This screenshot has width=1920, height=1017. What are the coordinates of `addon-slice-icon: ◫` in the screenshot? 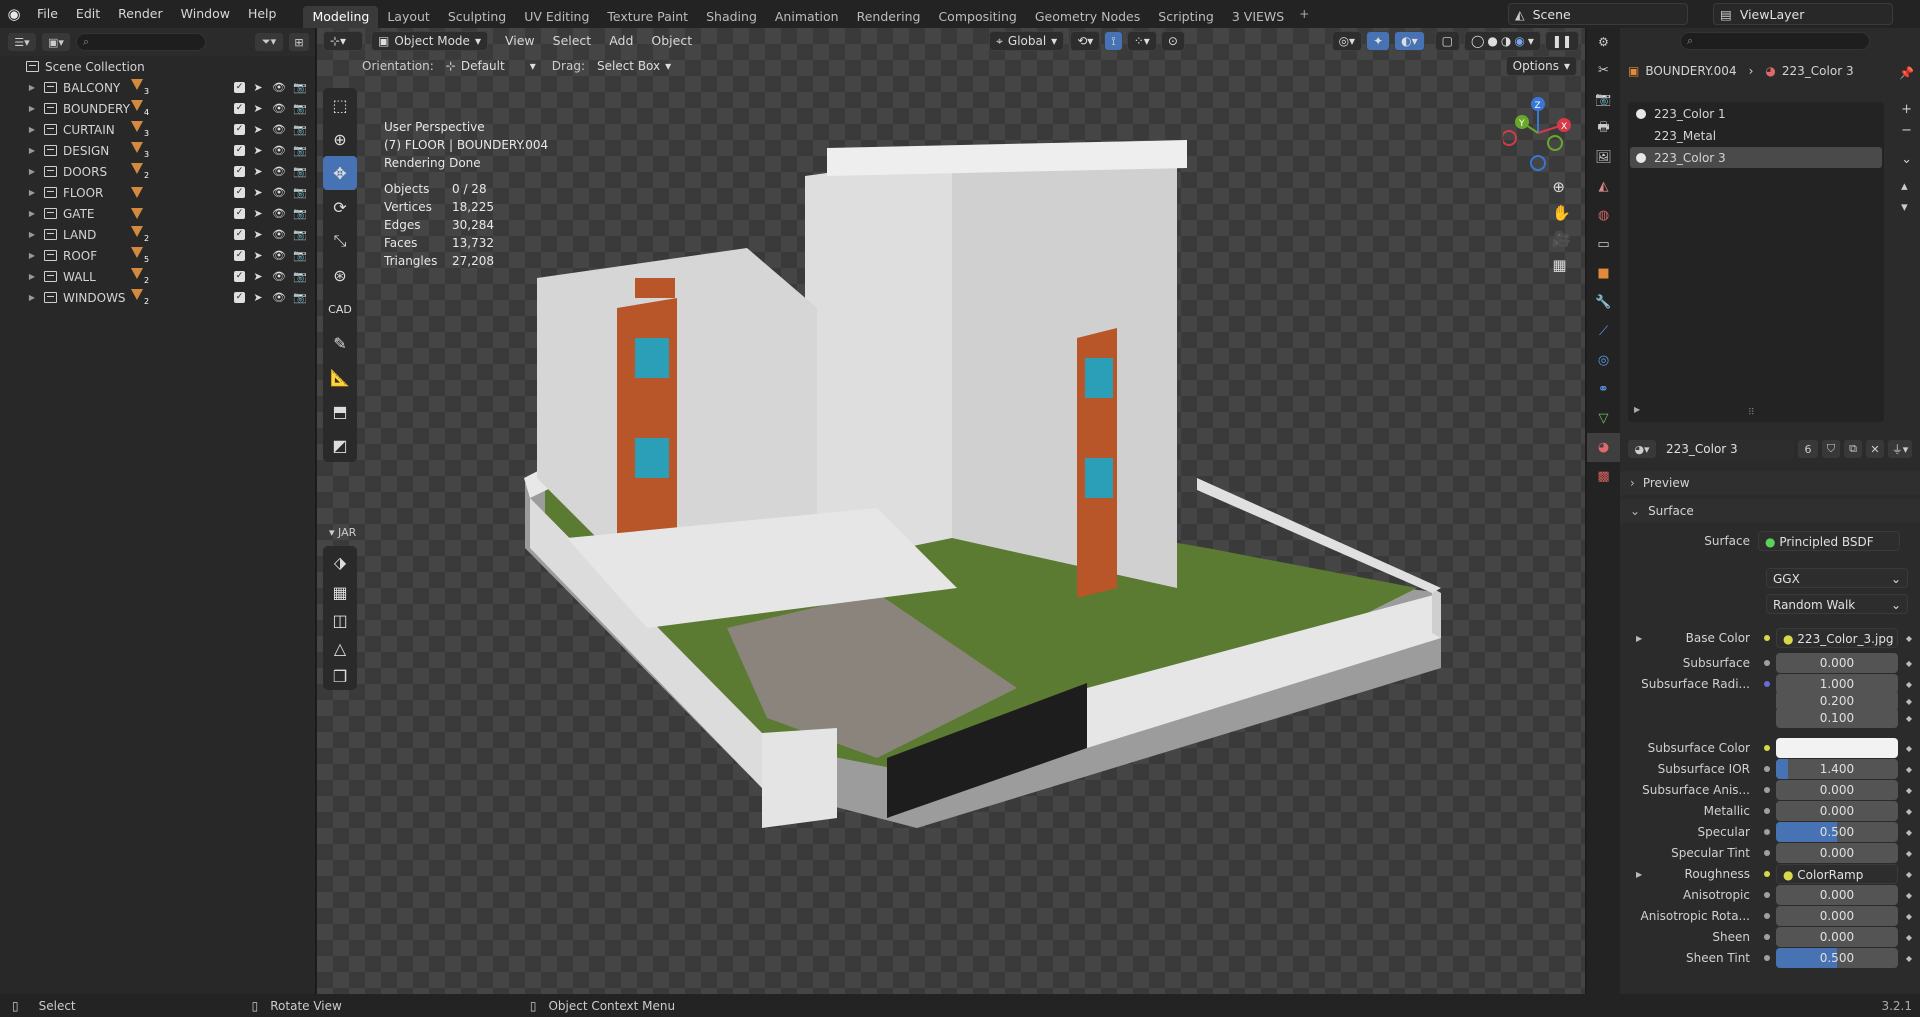 It's located at (340, 620).